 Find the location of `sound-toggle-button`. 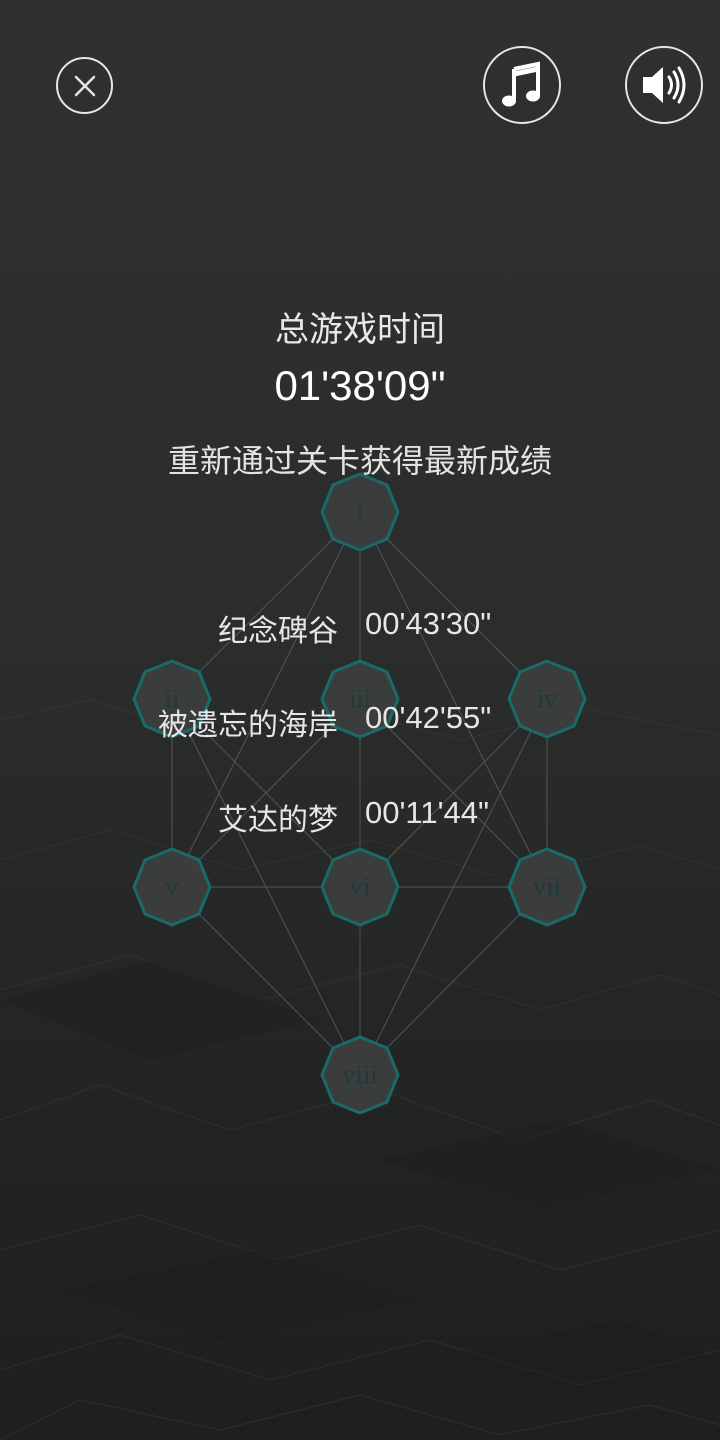

sound-toggle-button is located at coordinates (664, 85).